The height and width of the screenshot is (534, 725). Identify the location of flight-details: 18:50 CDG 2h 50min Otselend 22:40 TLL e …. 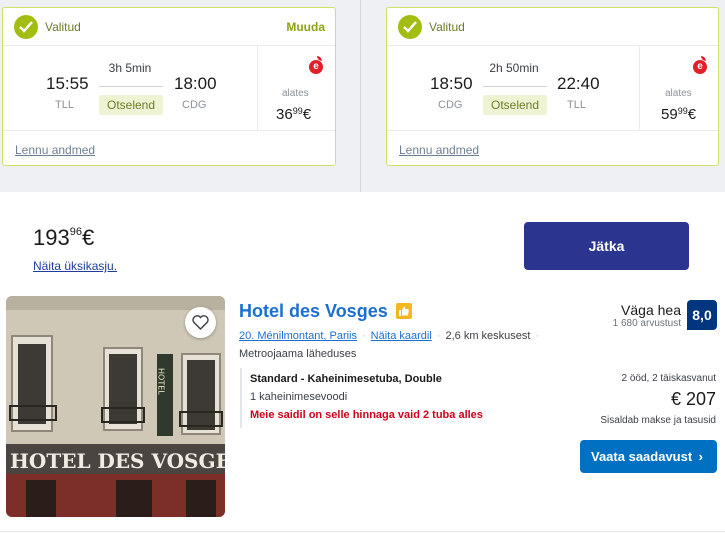
(552, 88).